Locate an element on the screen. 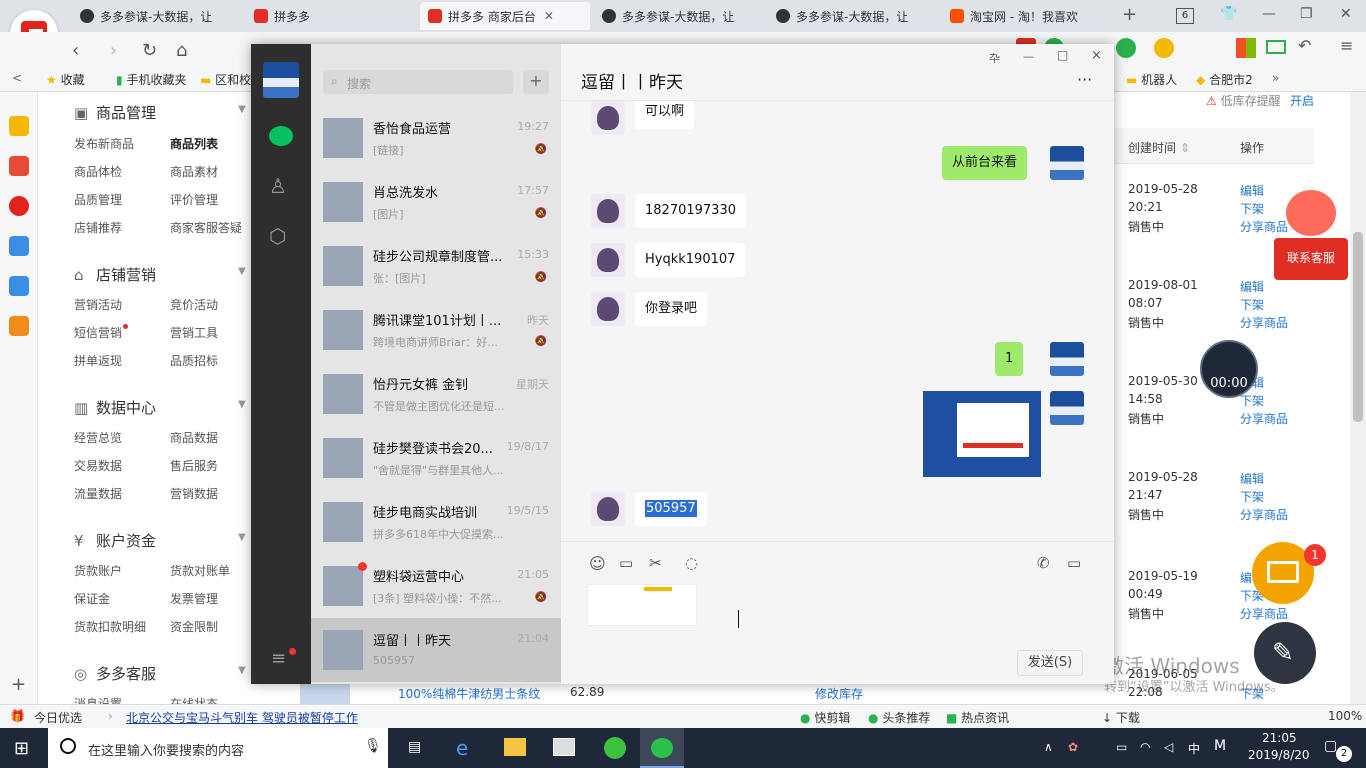 The height and width of the screenshot is (768, 1366). browser-tab: 拼多多 is located at coordinates (331, 16).